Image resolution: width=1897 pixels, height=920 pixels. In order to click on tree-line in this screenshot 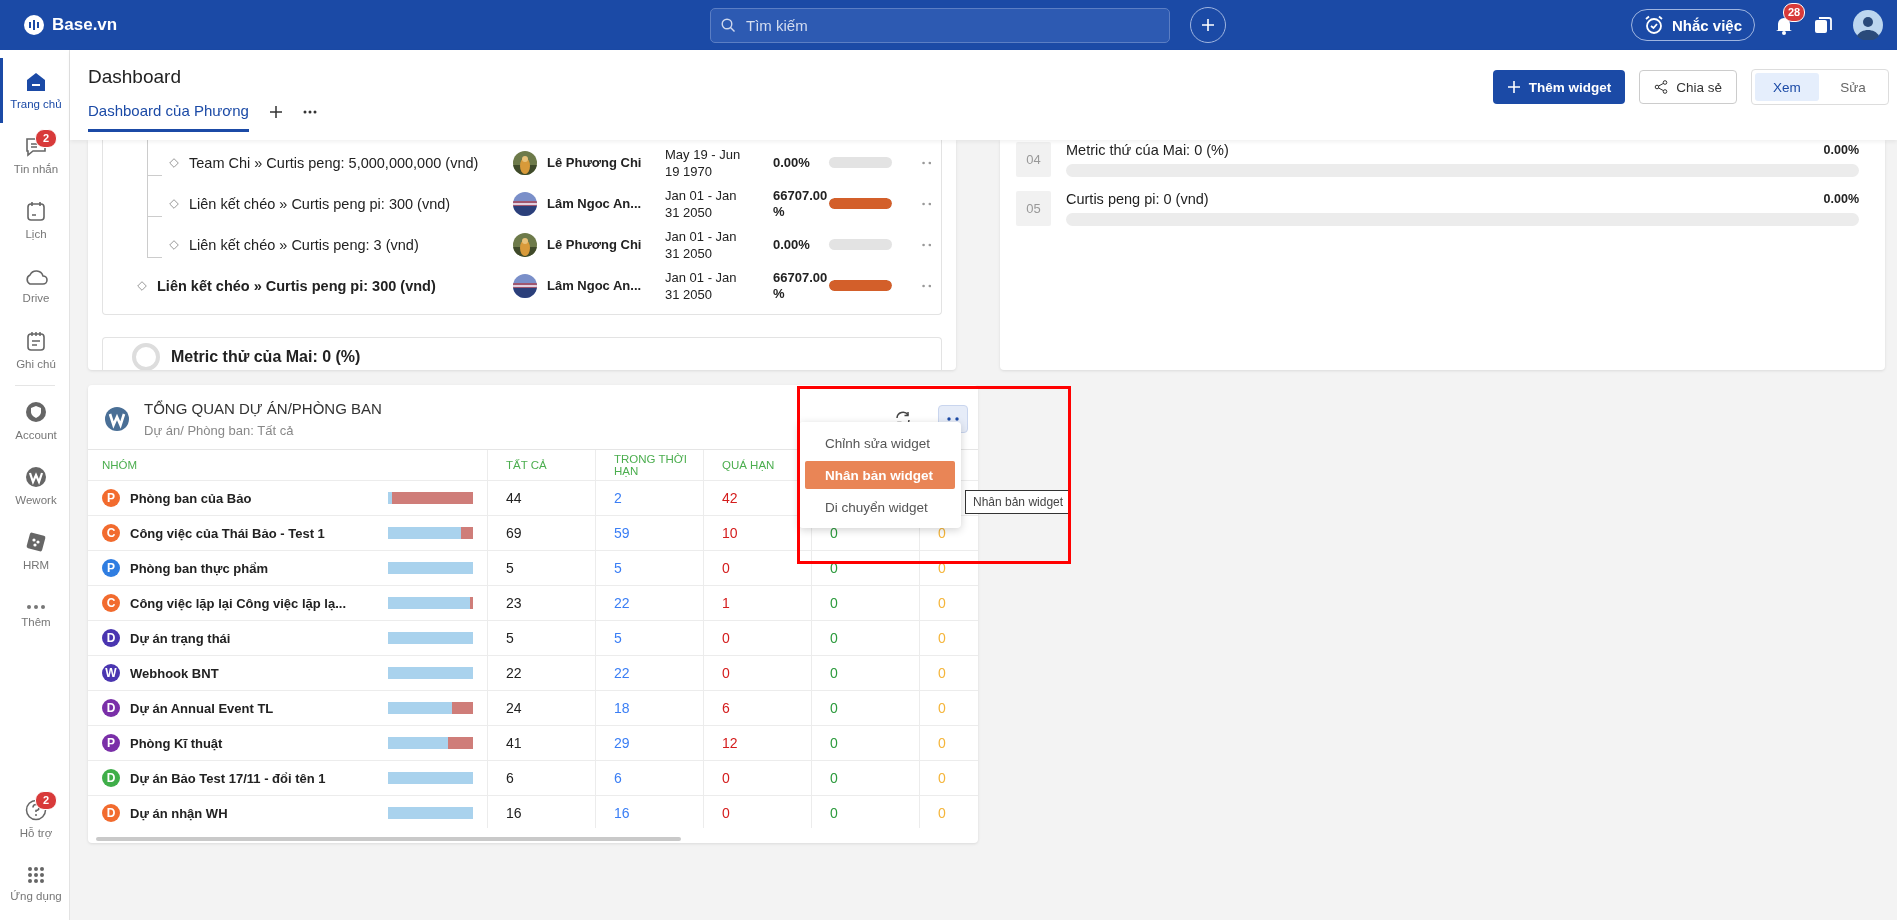, I will do `click(154, 195)`.